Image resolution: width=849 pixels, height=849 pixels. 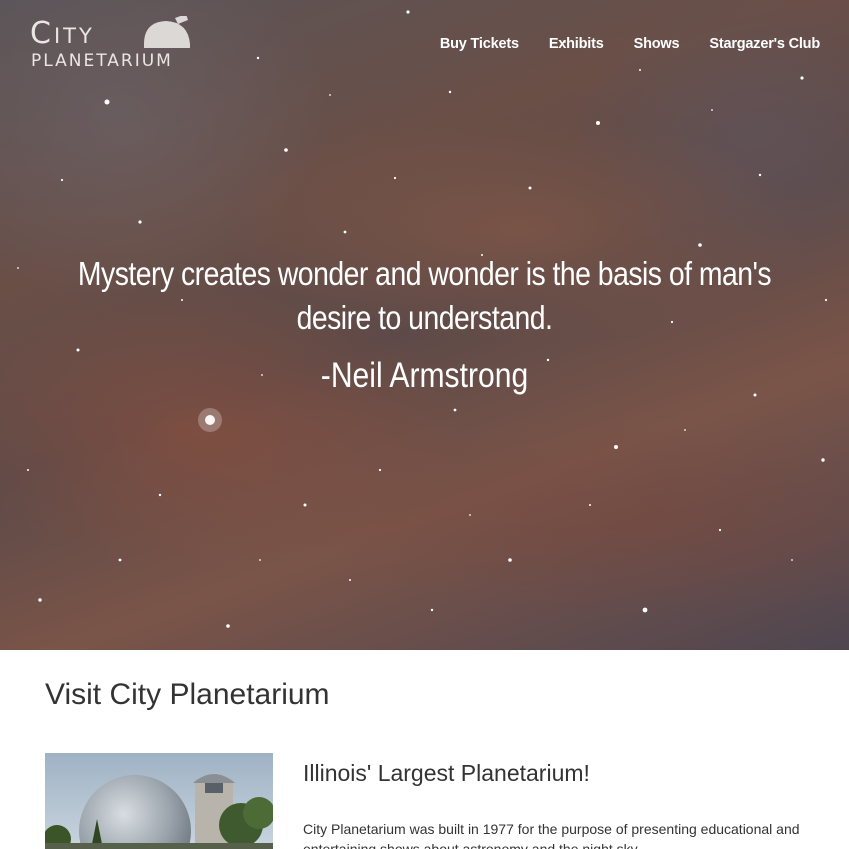 What do you see at coordinates (187, 694) in the screenshot?
I see `section-title: Visit City Planetarium` at bounding box center [187, 694].